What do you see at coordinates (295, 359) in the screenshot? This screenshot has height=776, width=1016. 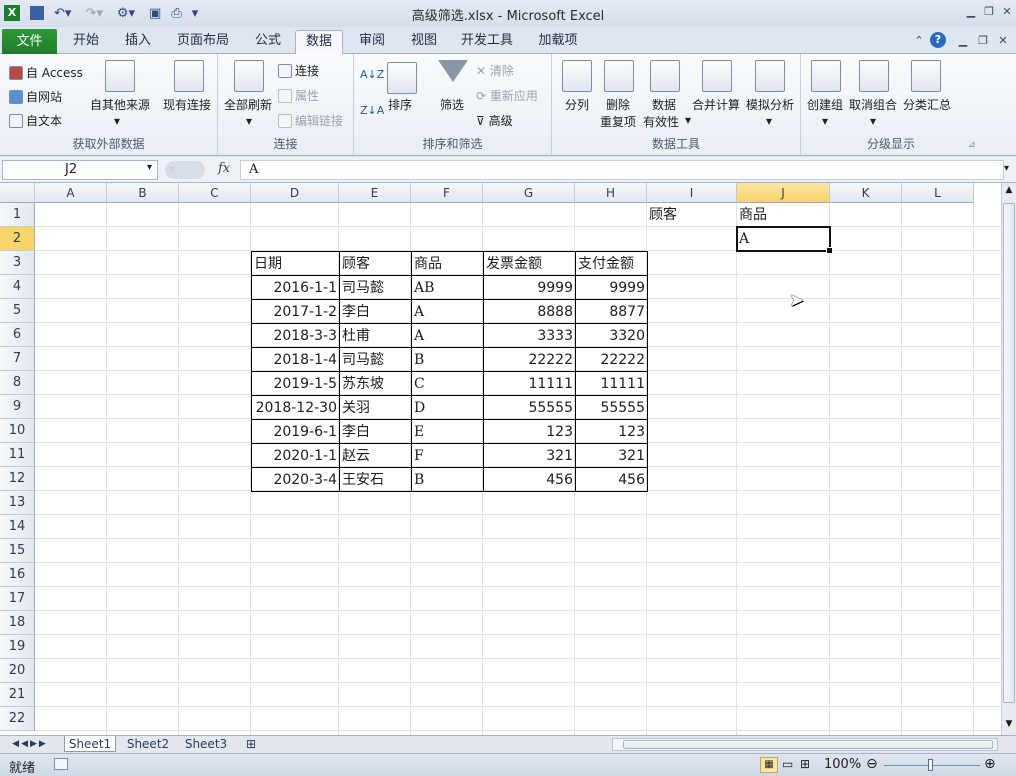 I see `table-cell: 2018-1-4` at bounding box center [295, 359].